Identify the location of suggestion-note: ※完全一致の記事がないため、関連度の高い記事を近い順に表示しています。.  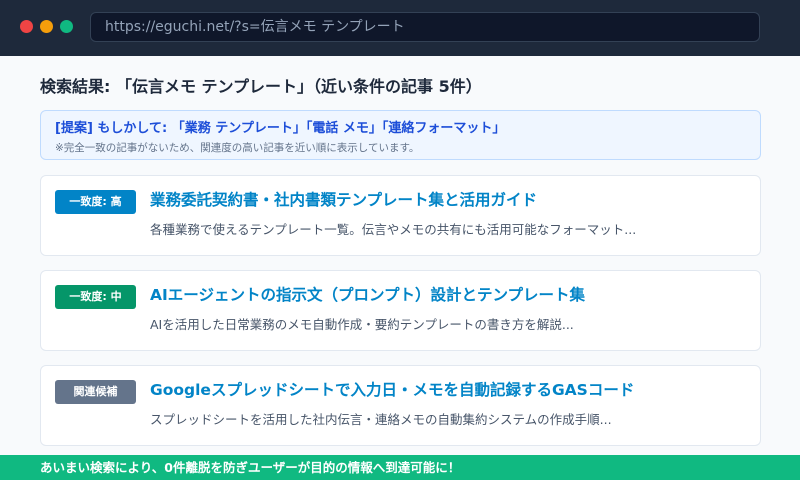
(237, 148).